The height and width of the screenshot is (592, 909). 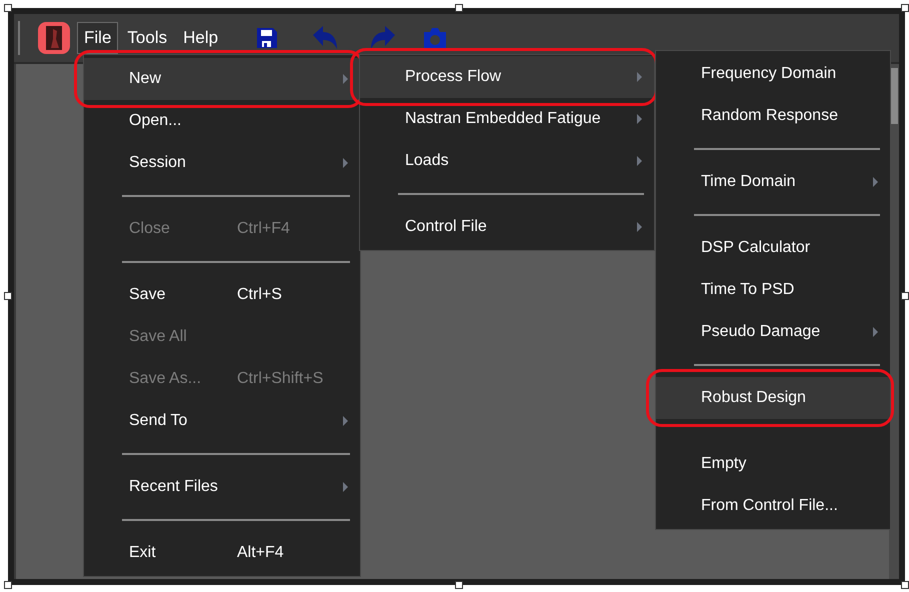 What do you see at coordinates (760, 332) in the screenshot?
I see `item-label: Pseudo Damage` at bounding box center [760, 332].